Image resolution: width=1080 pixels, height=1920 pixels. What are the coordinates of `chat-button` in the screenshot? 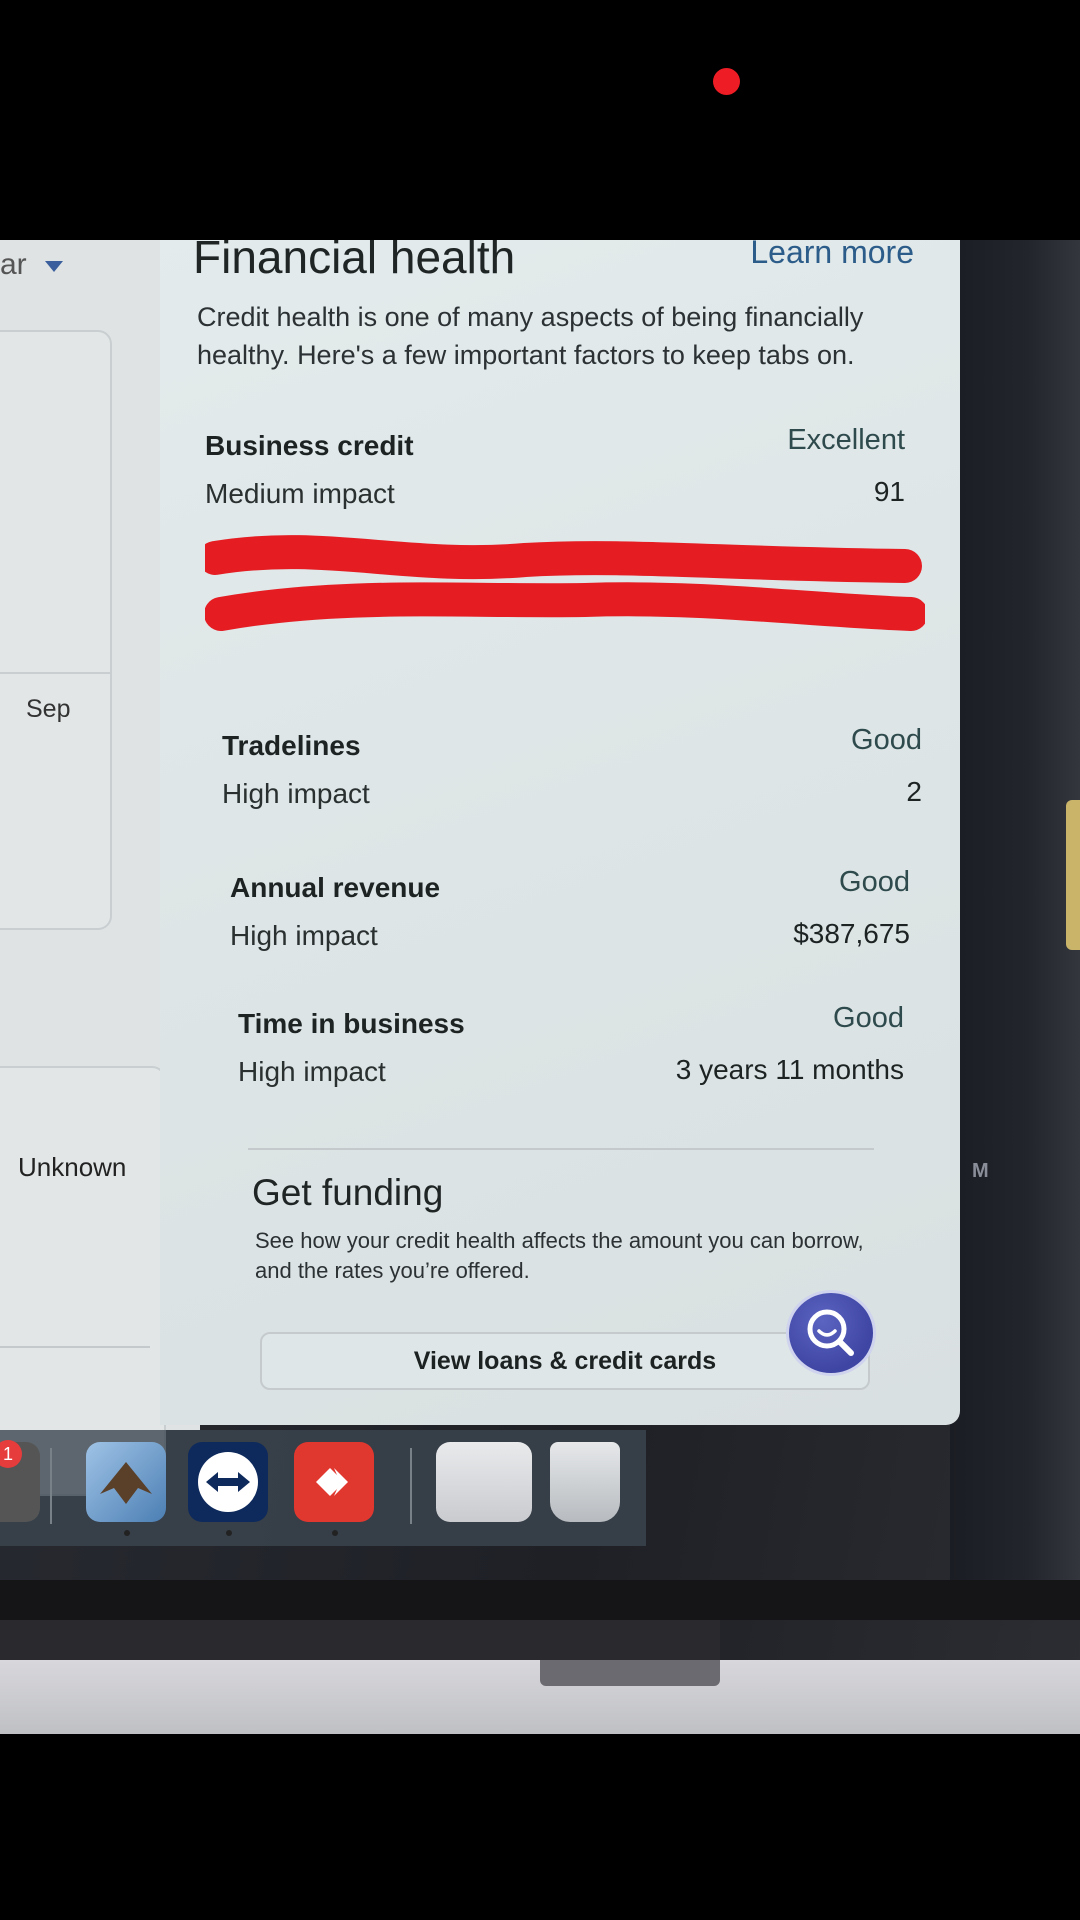 It's located at (831, 1333).